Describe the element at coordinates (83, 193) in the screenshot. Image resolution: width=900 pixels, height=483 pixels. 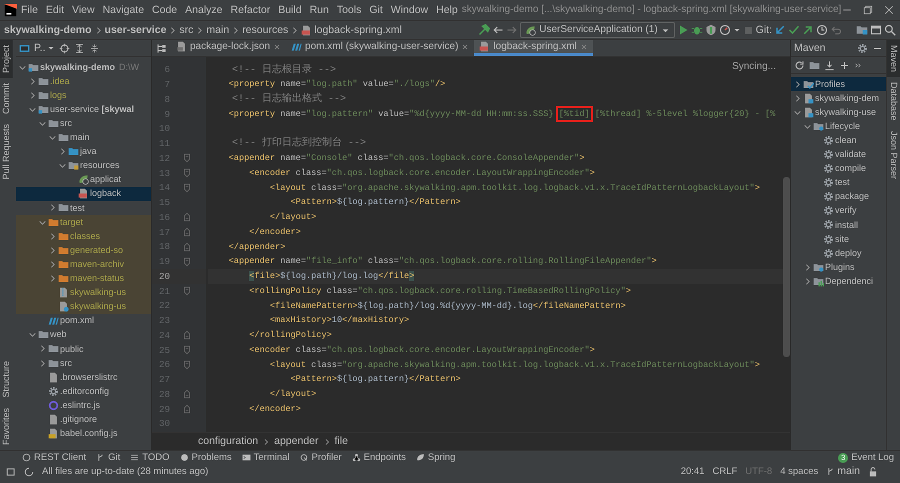
I see `tree-item: logback` at that location.